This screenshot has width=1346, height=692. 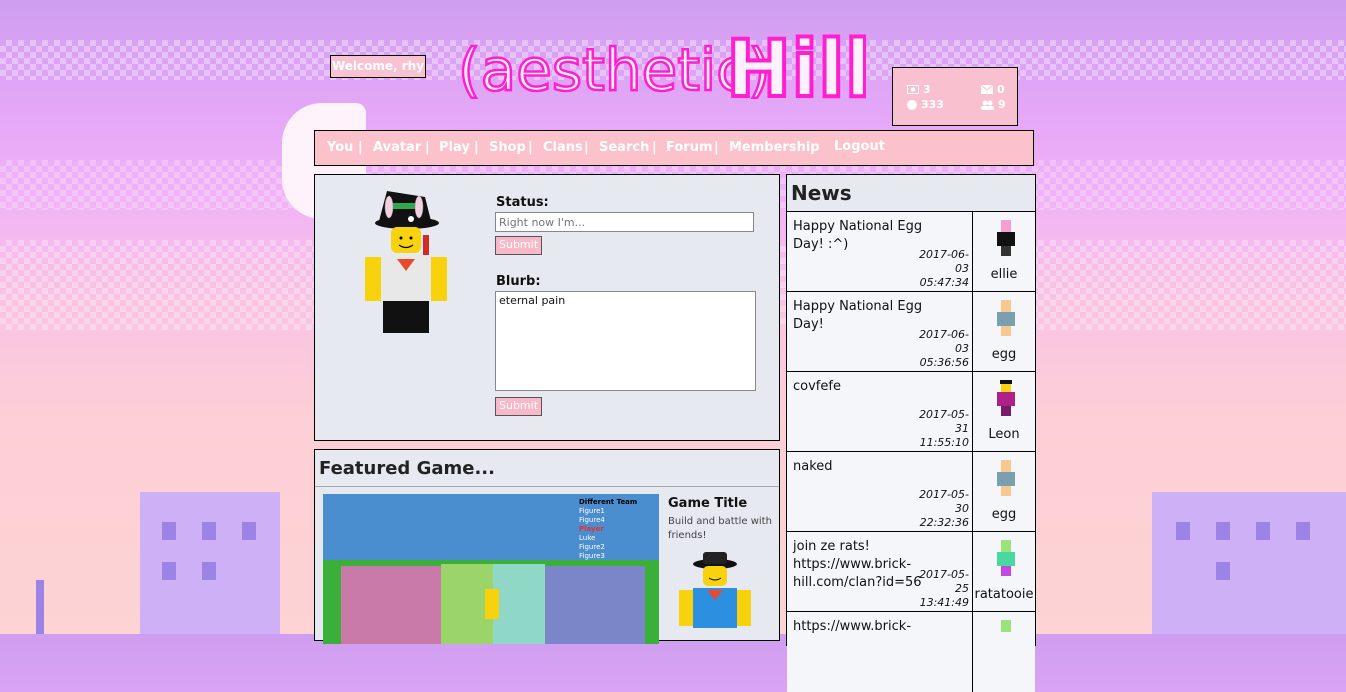 What do you see at coordinates (932, 104) in the screenshot?
I see `bucks-count: 333` at bounding box center [932, 104].